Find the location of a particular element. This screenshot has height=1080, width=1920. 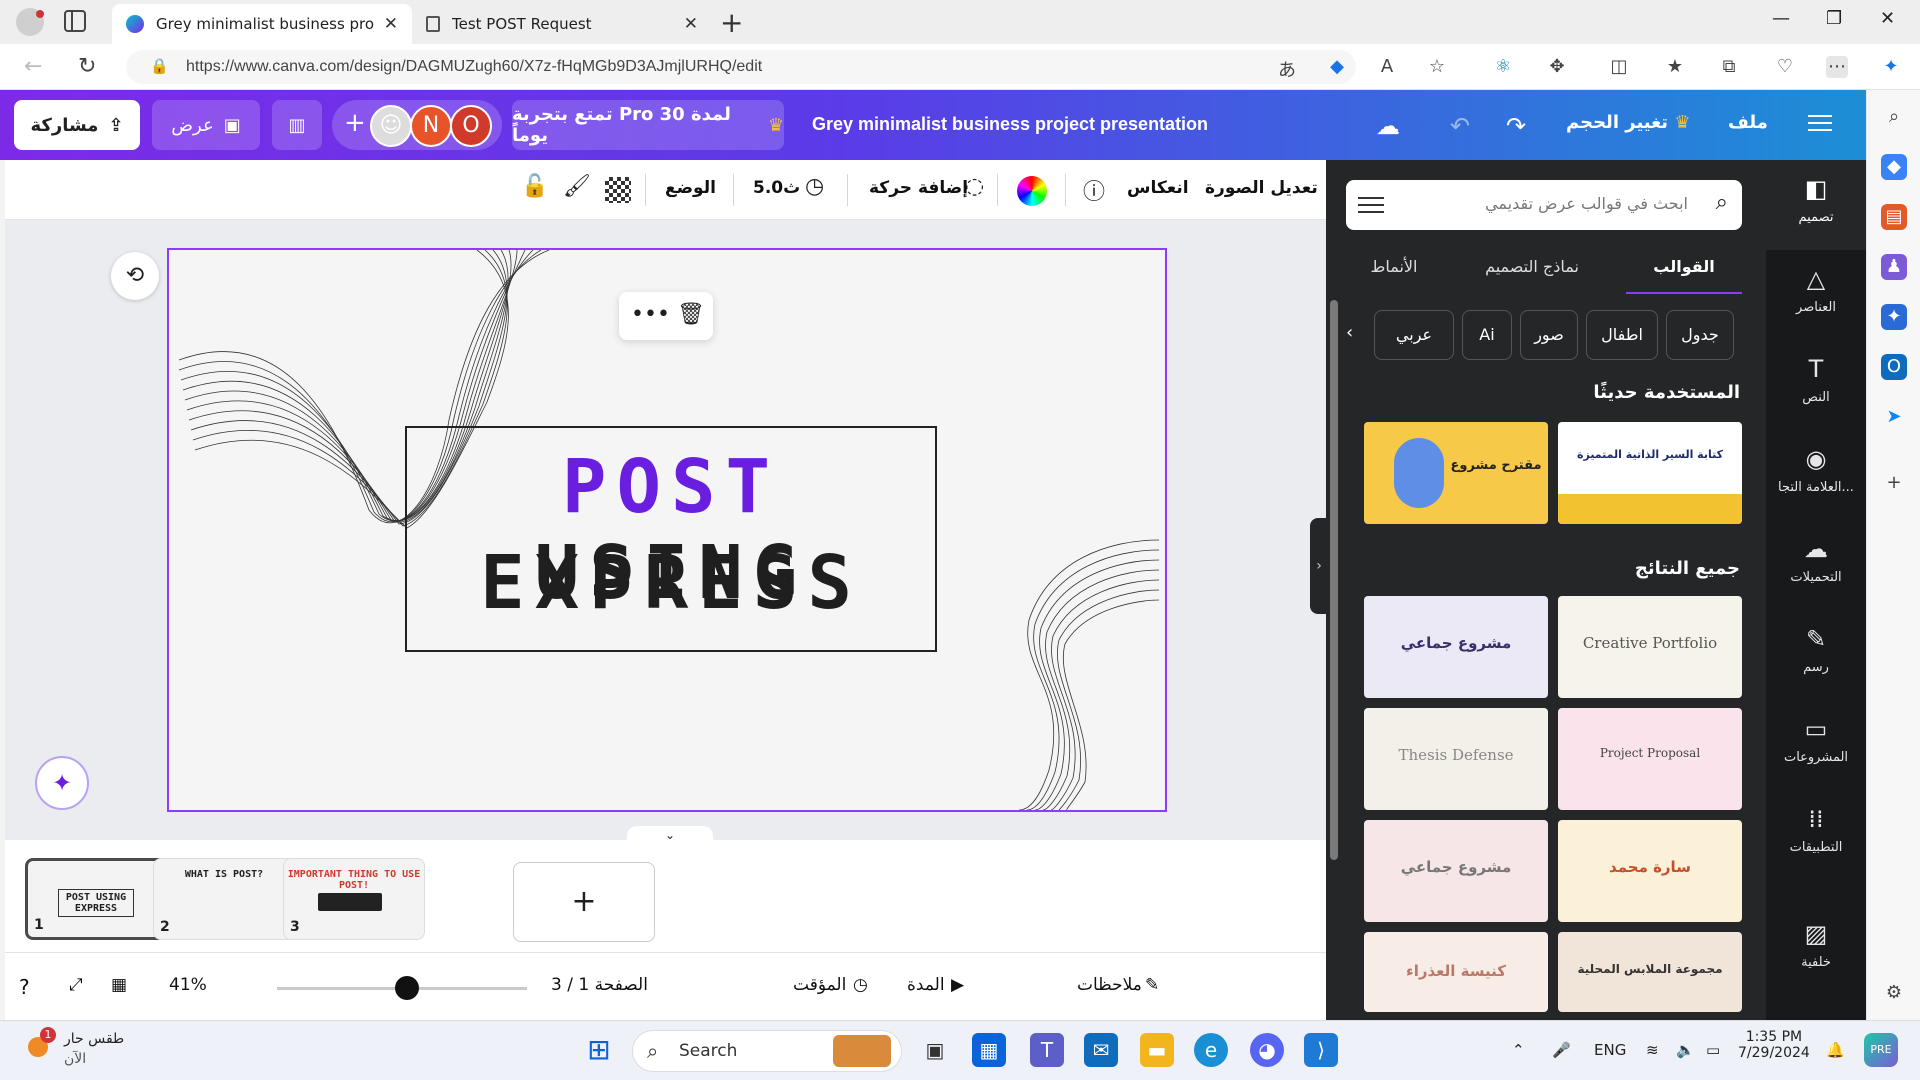

tab-templates: القوالب is located at coordinates (1684, 272).